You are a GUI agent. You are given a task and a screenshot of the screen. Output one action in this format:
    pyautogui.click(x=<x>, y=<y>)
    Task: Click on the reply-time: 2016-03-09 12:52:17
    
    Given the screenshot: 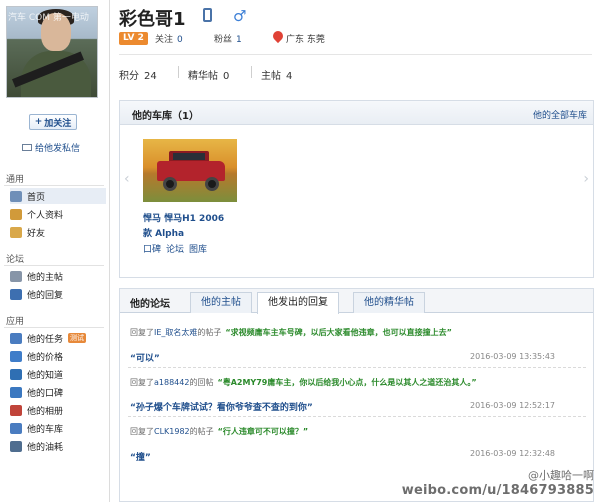 What is the action you would take?
    pyautogui.click(x=512, y=405)
    